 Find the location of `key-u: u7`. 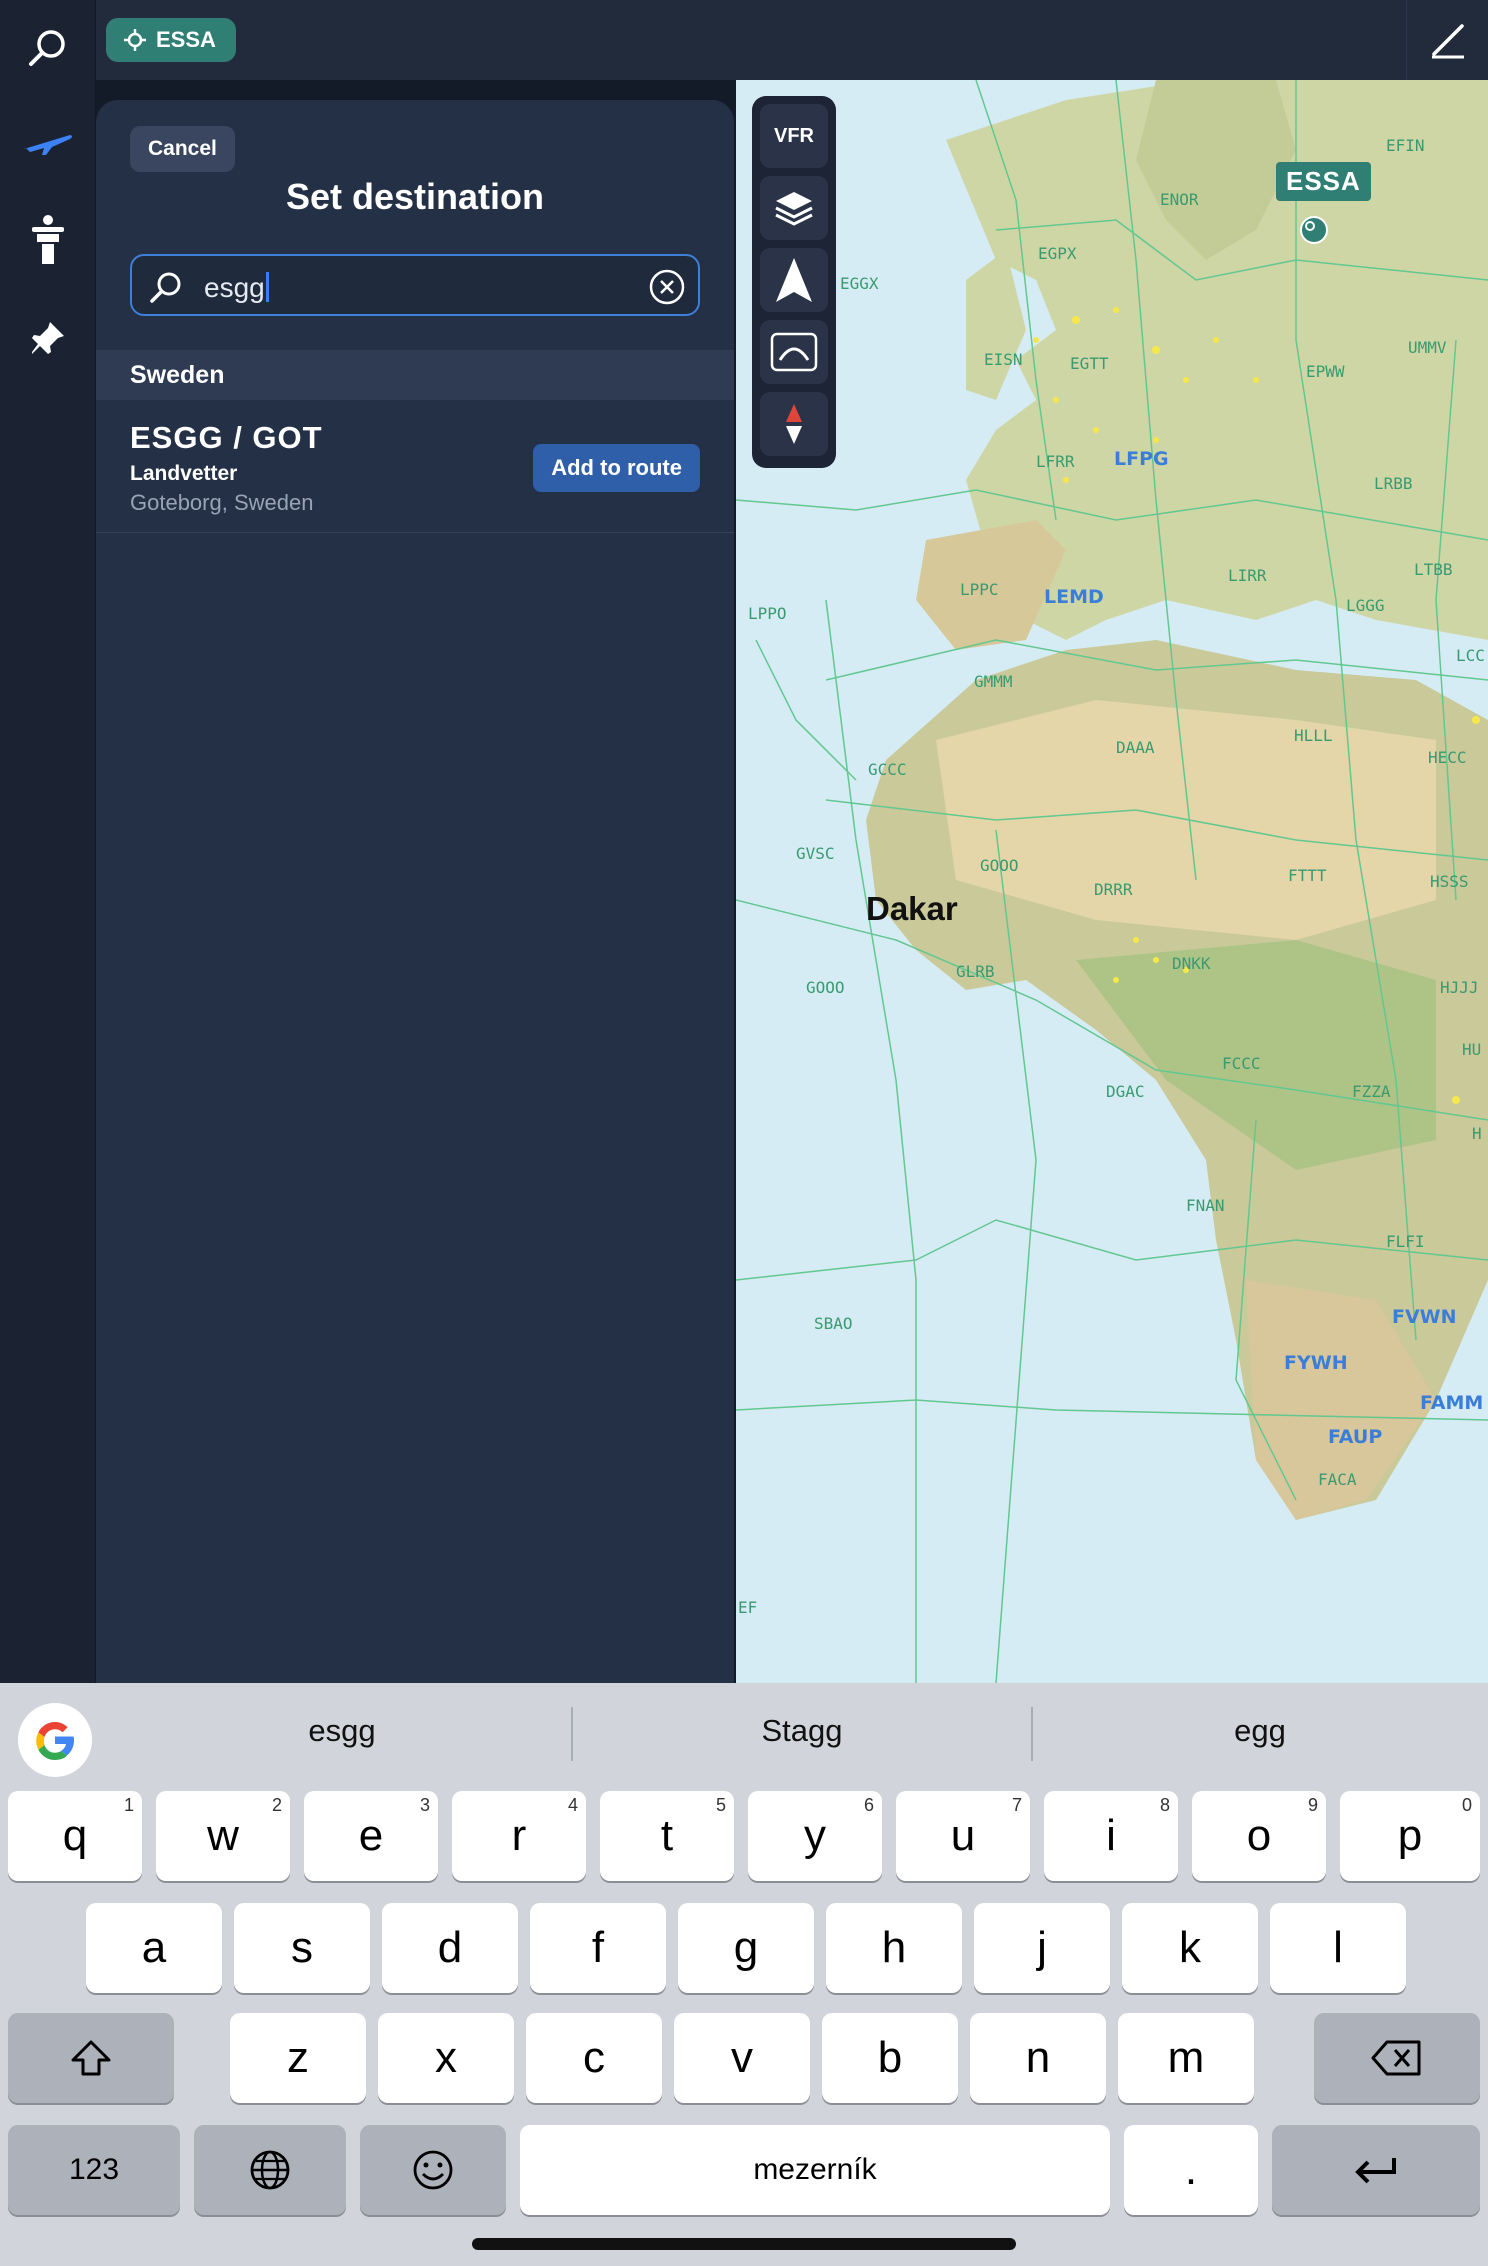

key-u: u7 is located at coordinates (963, 1836).